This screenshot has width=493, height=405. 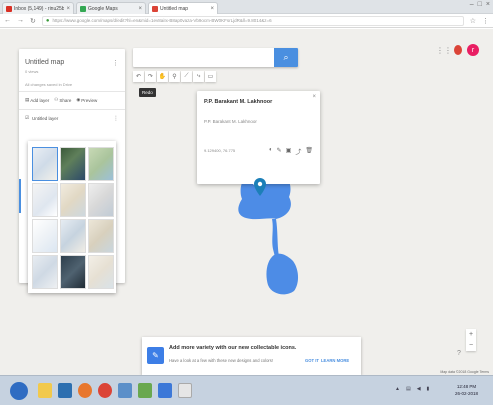 What do you see at coordinates (488, 4) in the screenshot?
I see `close-window-icon: ×` at bounding box center [488, 4].